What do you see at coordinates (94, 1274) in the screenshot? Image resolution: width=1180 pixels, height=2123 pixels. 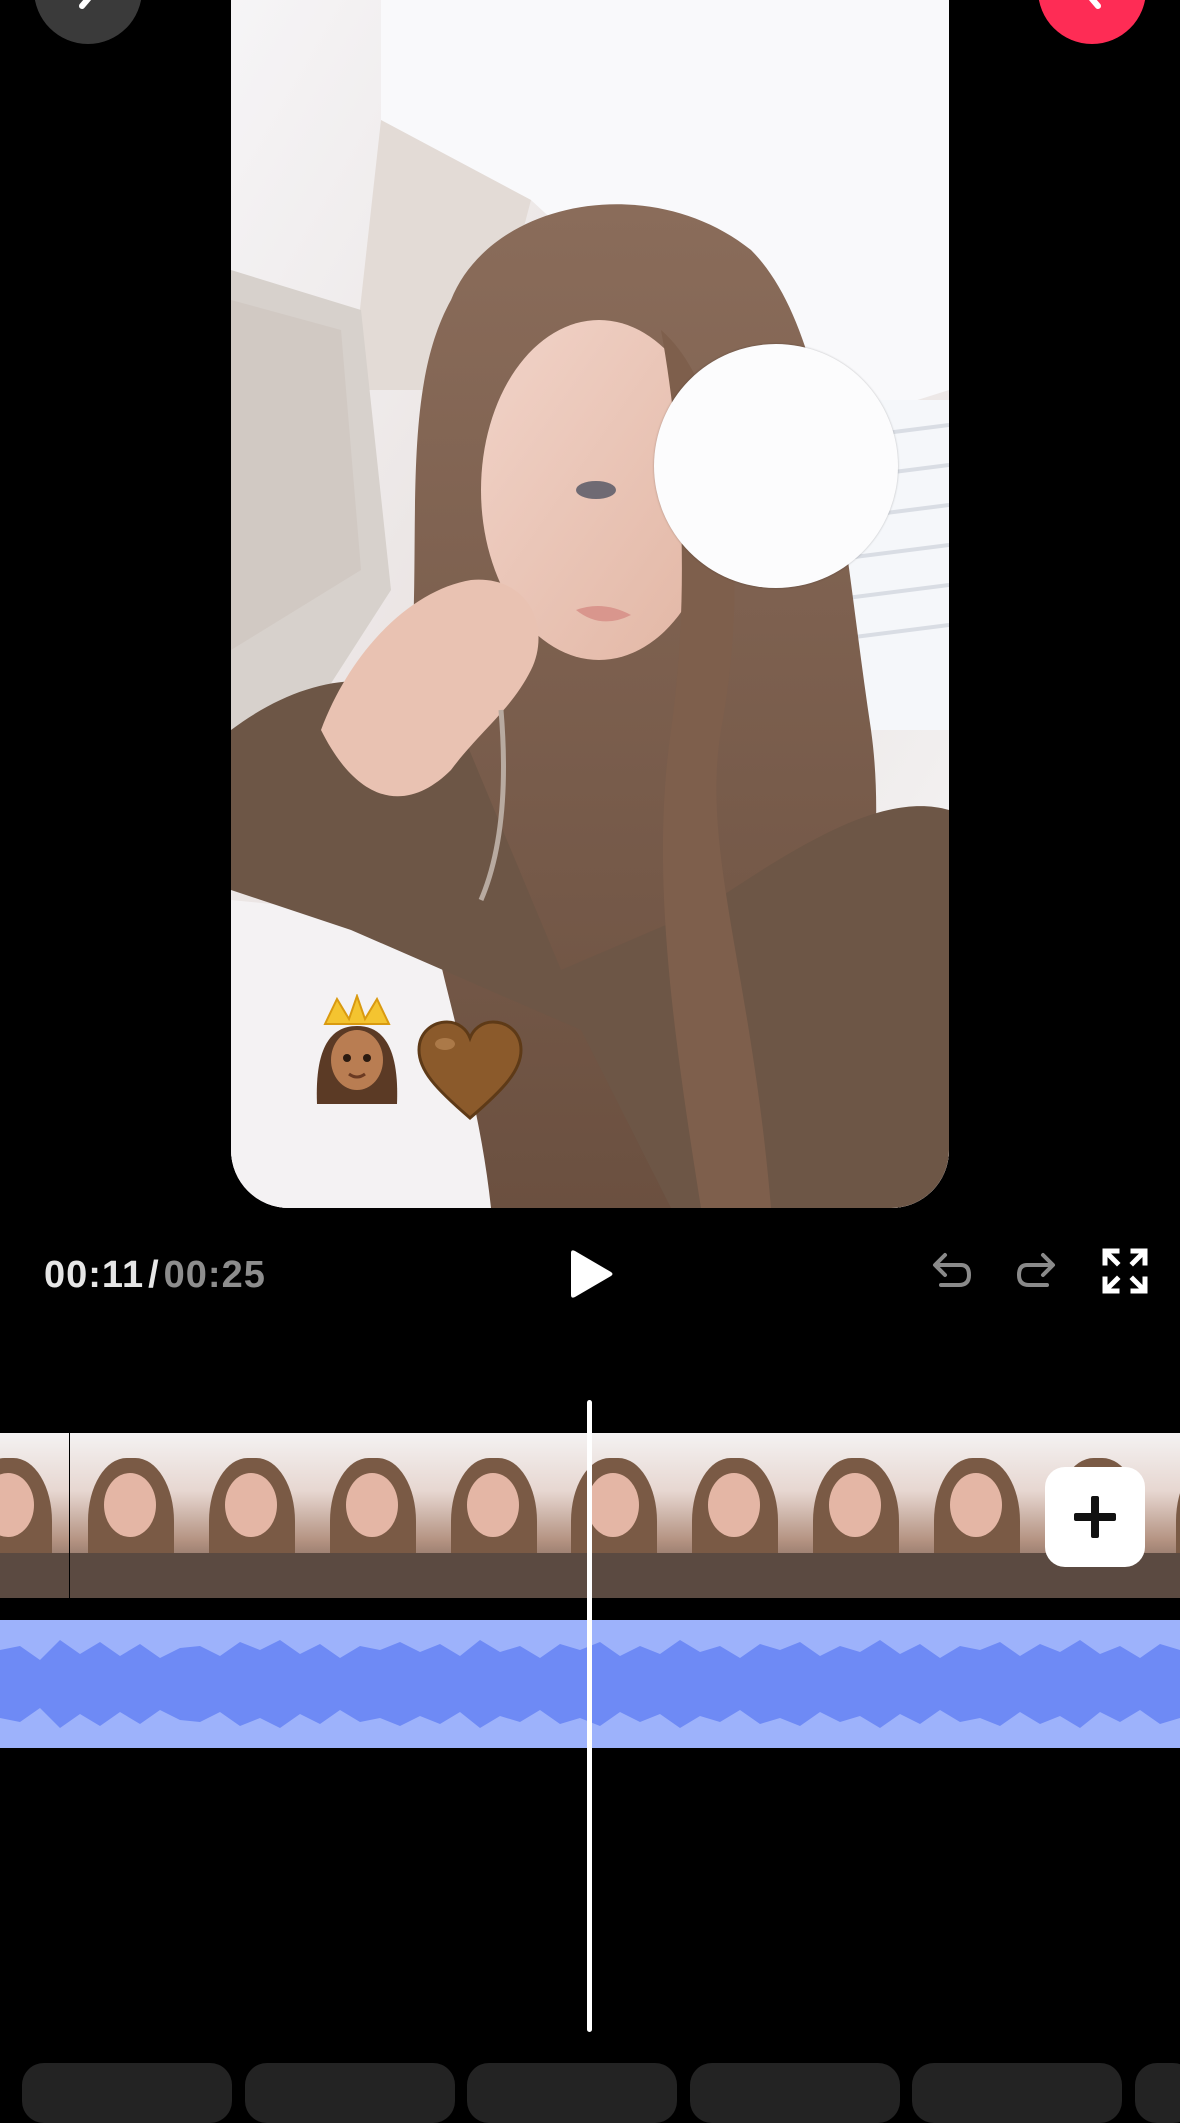 I see `current-time: 00:11` at bounding box center [94, 1274].